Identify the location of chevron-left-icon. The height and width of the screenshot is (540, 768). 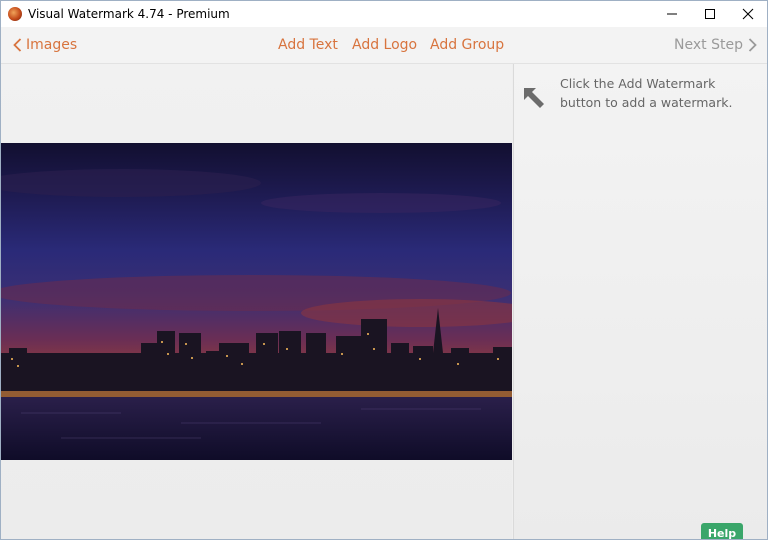
(17, 45).